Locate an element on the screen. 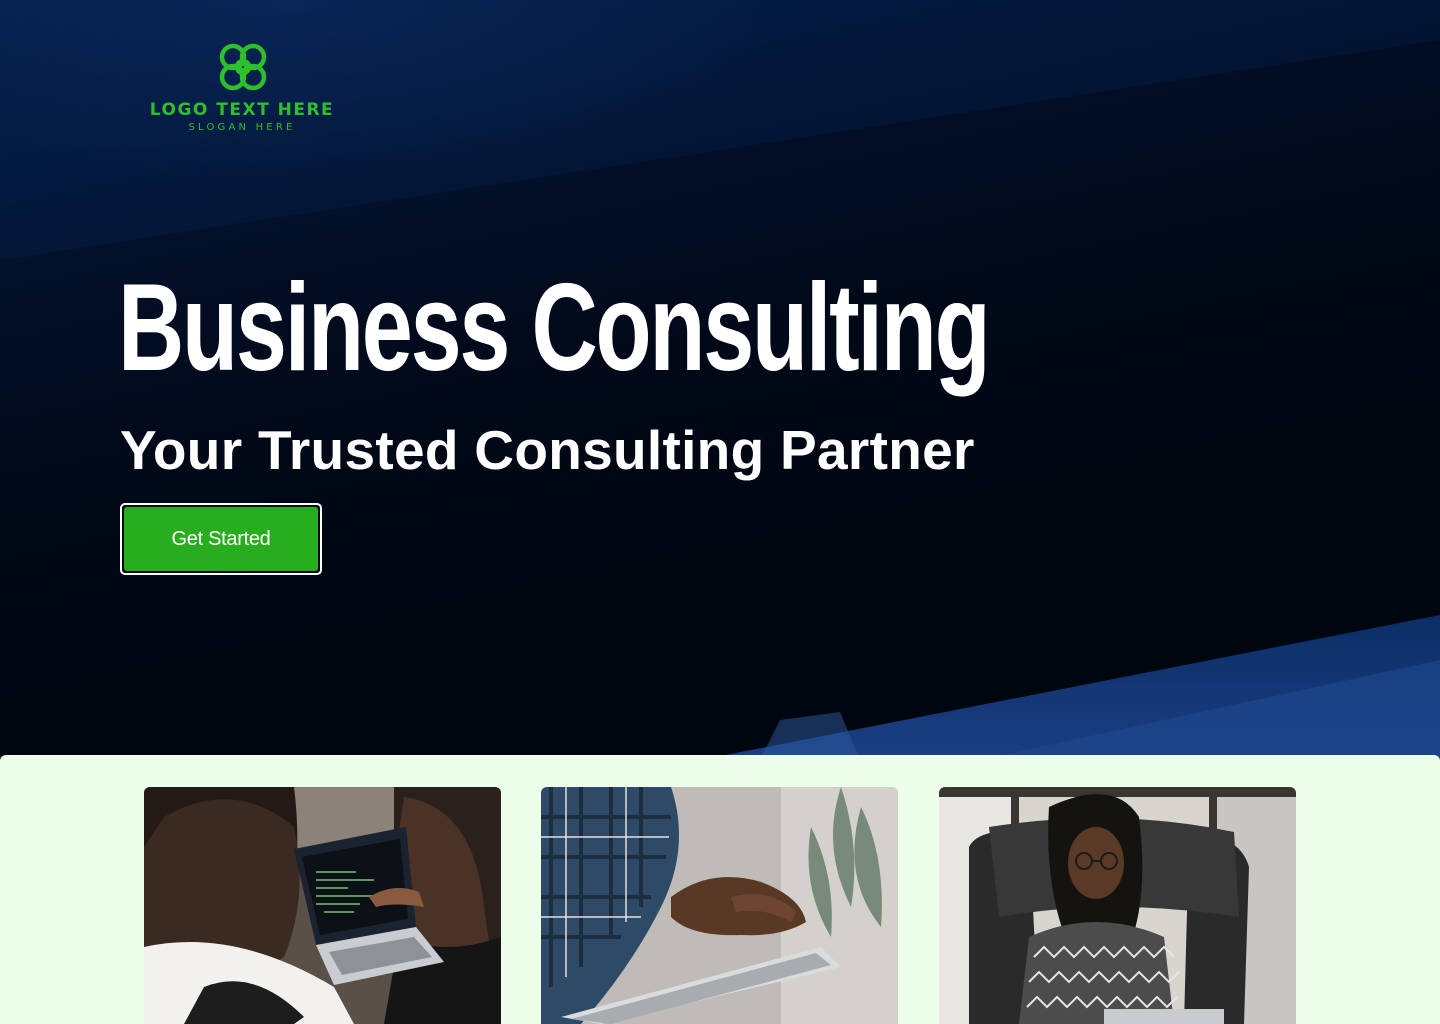 The height and width of the screenshot is (1024, 1440). get-started-label: Get Started is located at coordinates (221, 539).